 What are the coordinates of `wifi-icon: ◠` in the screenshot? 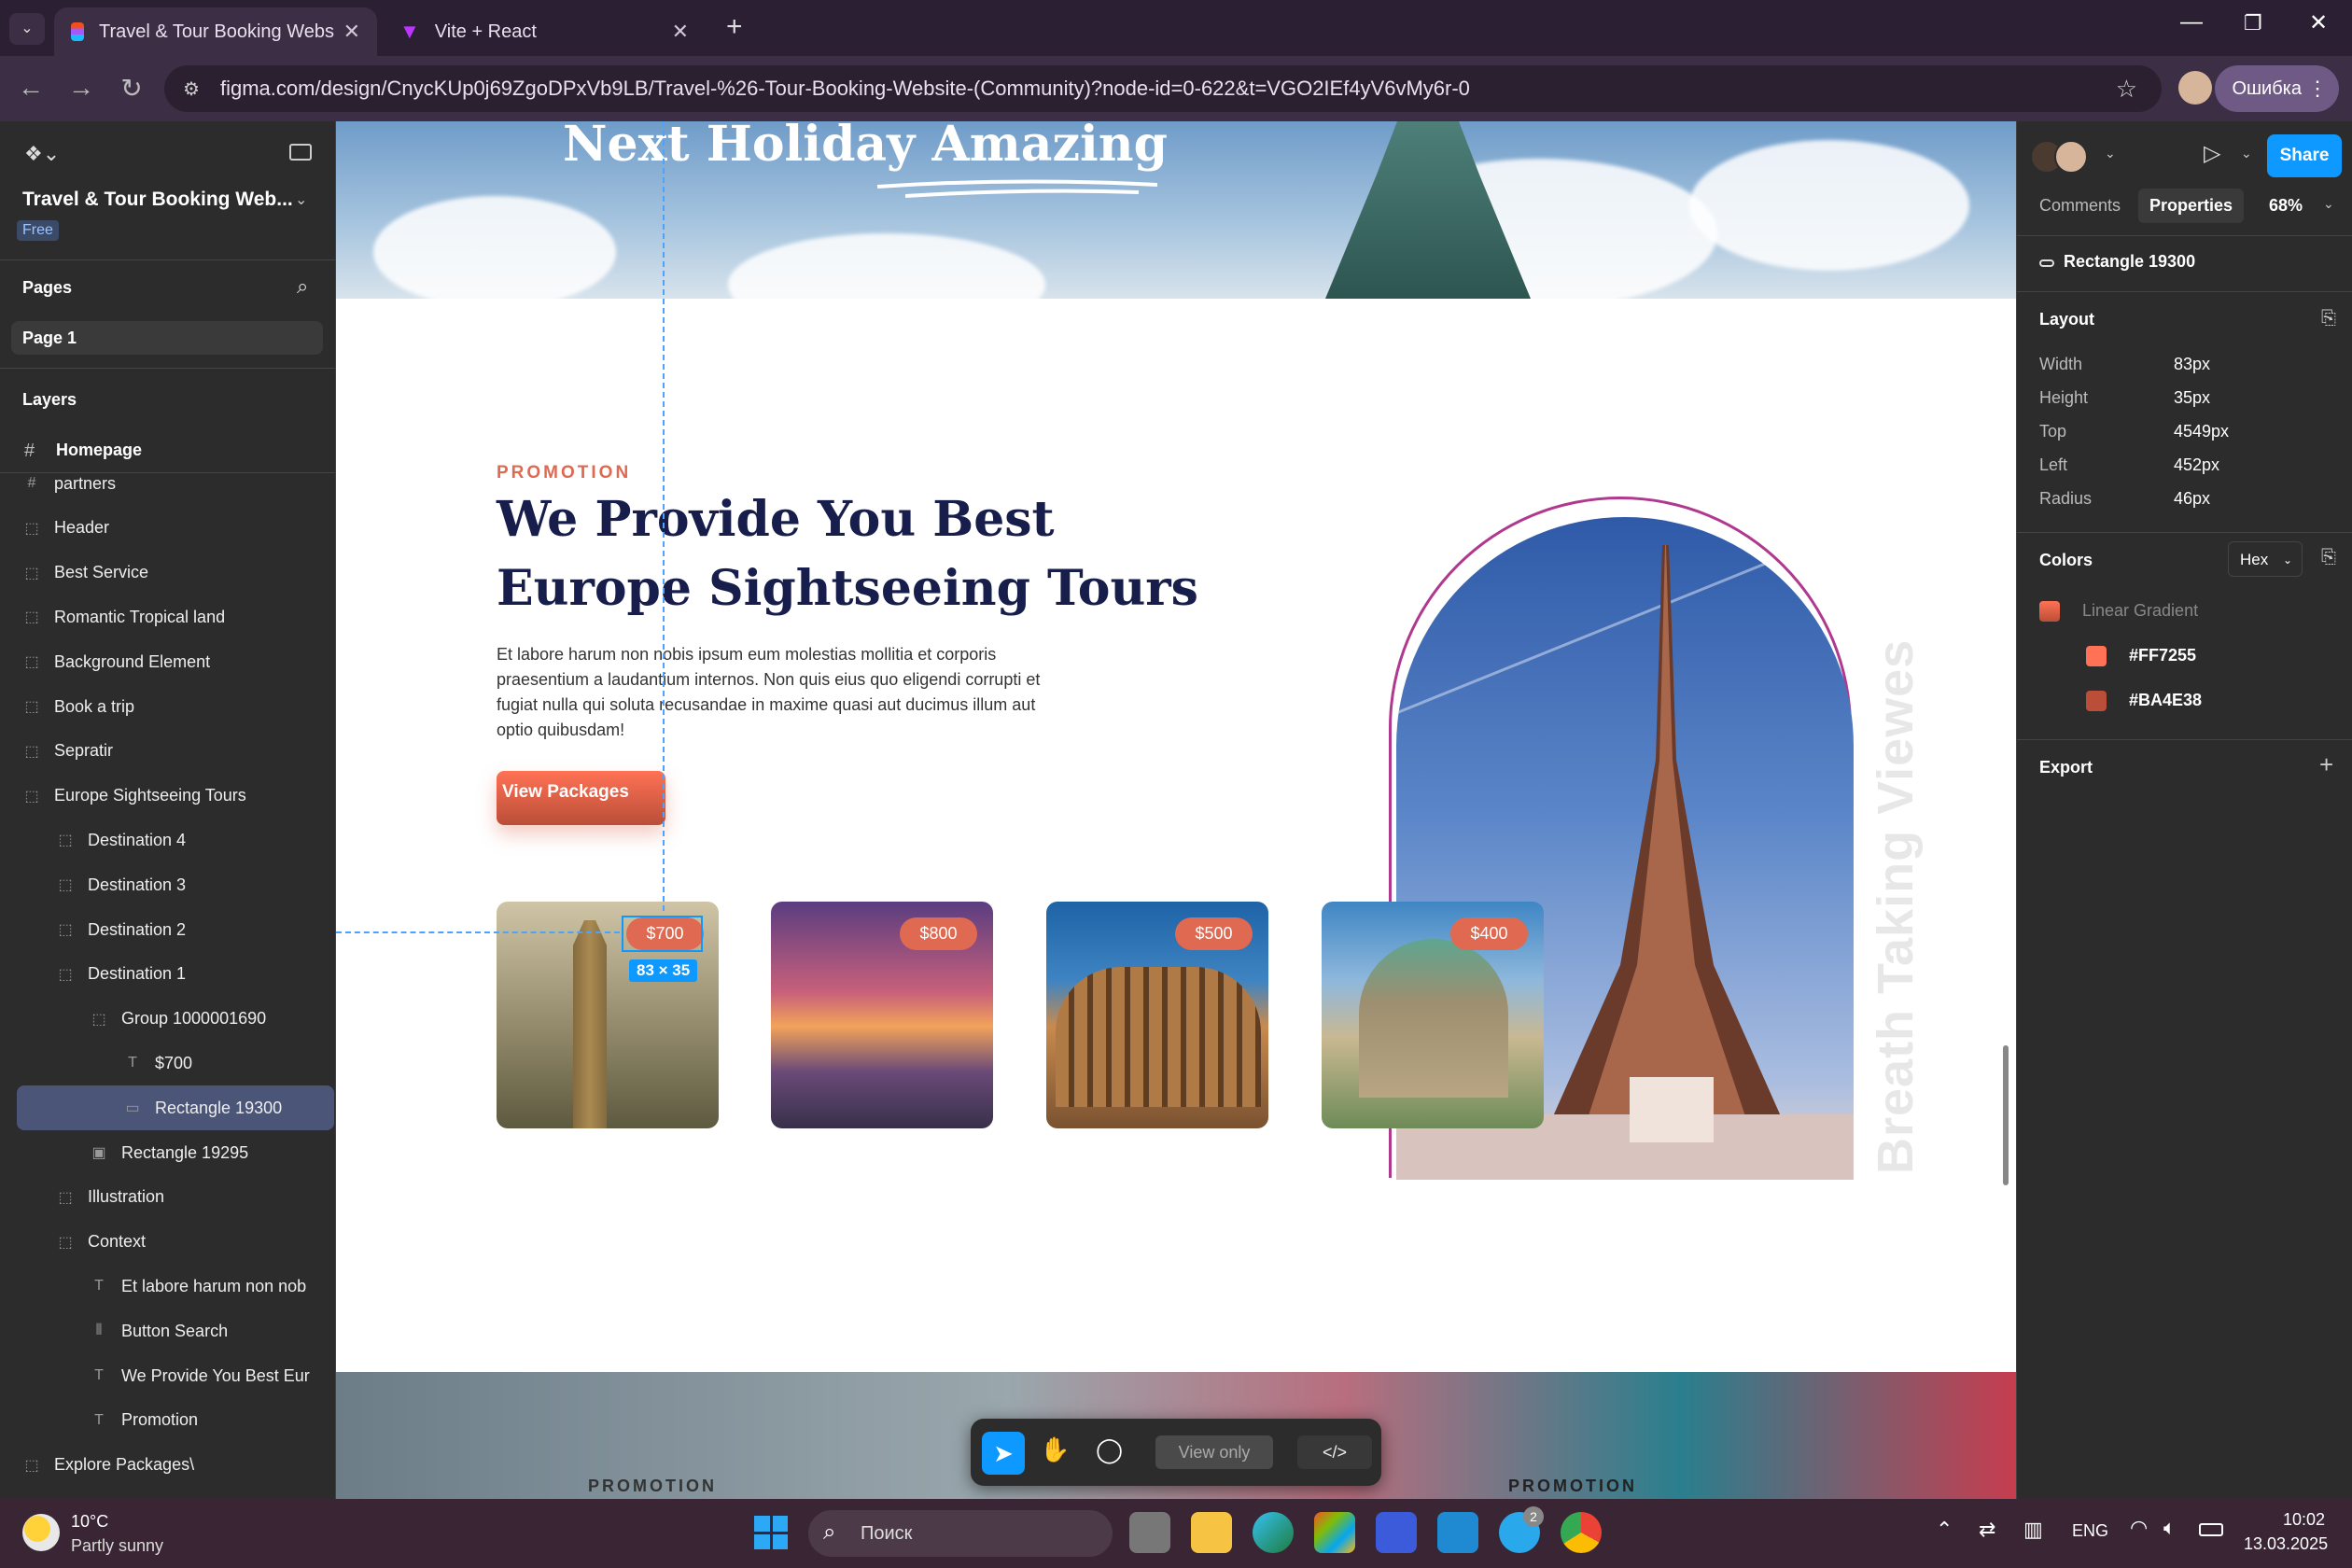 It's located at (2139, 1528).